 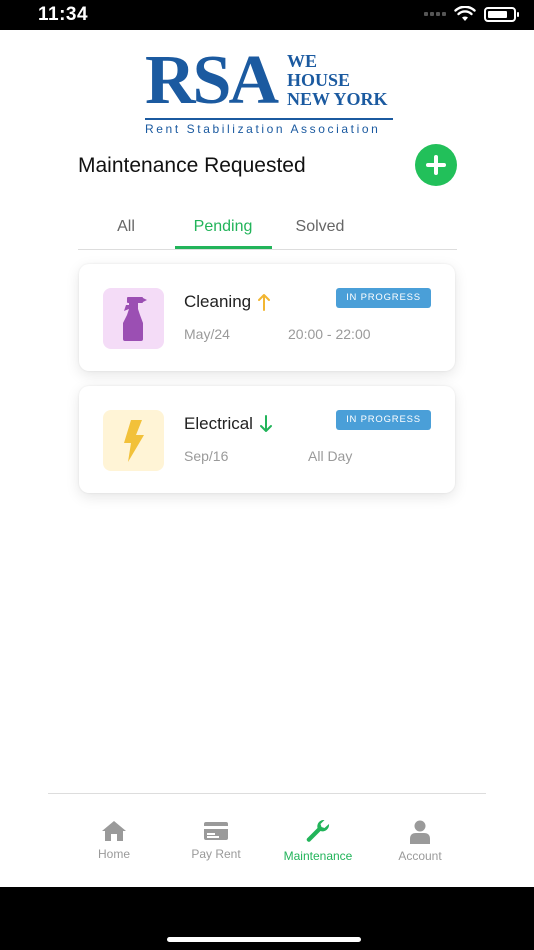 I want to click on status-icons, so click(x=471, y=14).